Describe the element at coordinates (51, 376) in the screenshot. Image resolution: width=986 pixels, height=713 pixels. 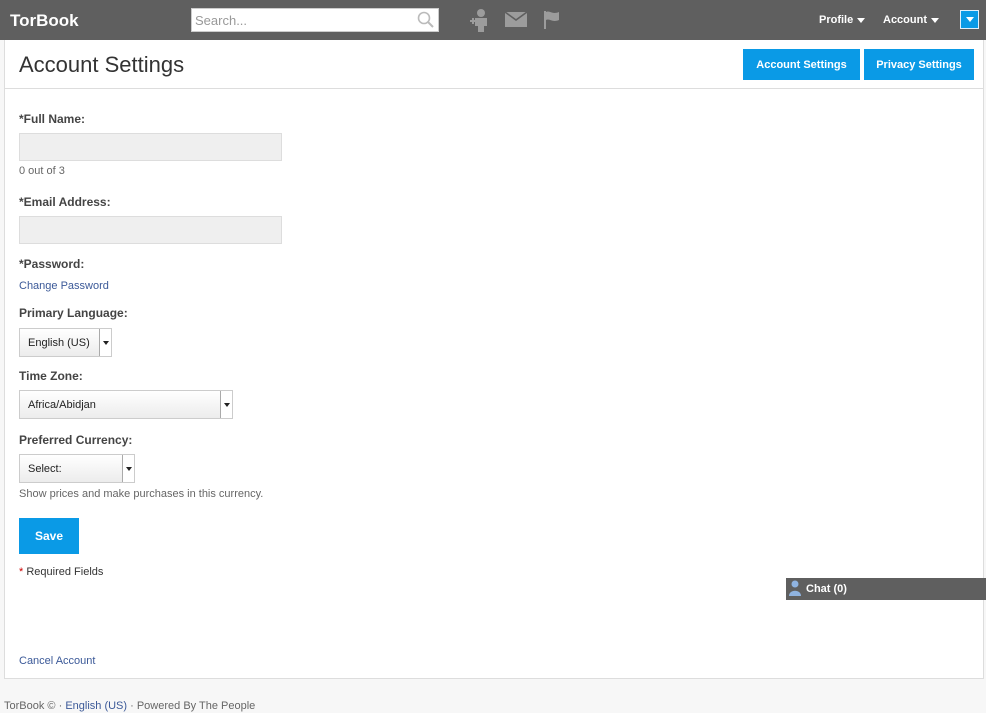
I see `timezone-label: Time Zone:` at that location.